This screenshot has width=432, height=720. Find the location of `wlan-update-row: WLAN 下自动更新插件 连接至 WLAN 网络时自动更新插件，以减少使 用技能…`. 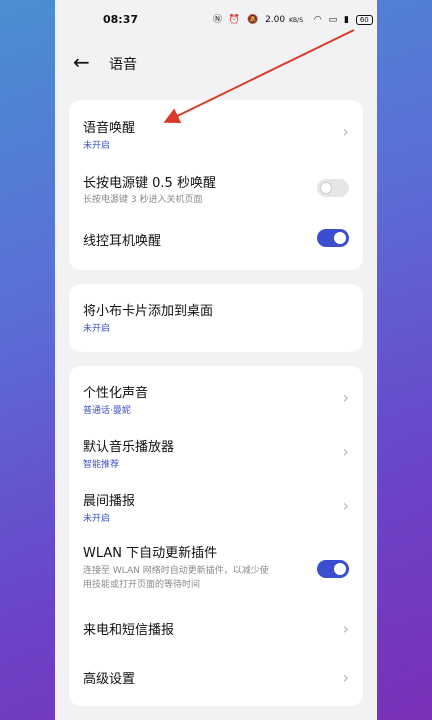

wlan-update-row: WLAN 下自动更新插件 连接至 WLAN 网络时自动更新插件，以减少使 用技能… is located at coordinates (216, 565).